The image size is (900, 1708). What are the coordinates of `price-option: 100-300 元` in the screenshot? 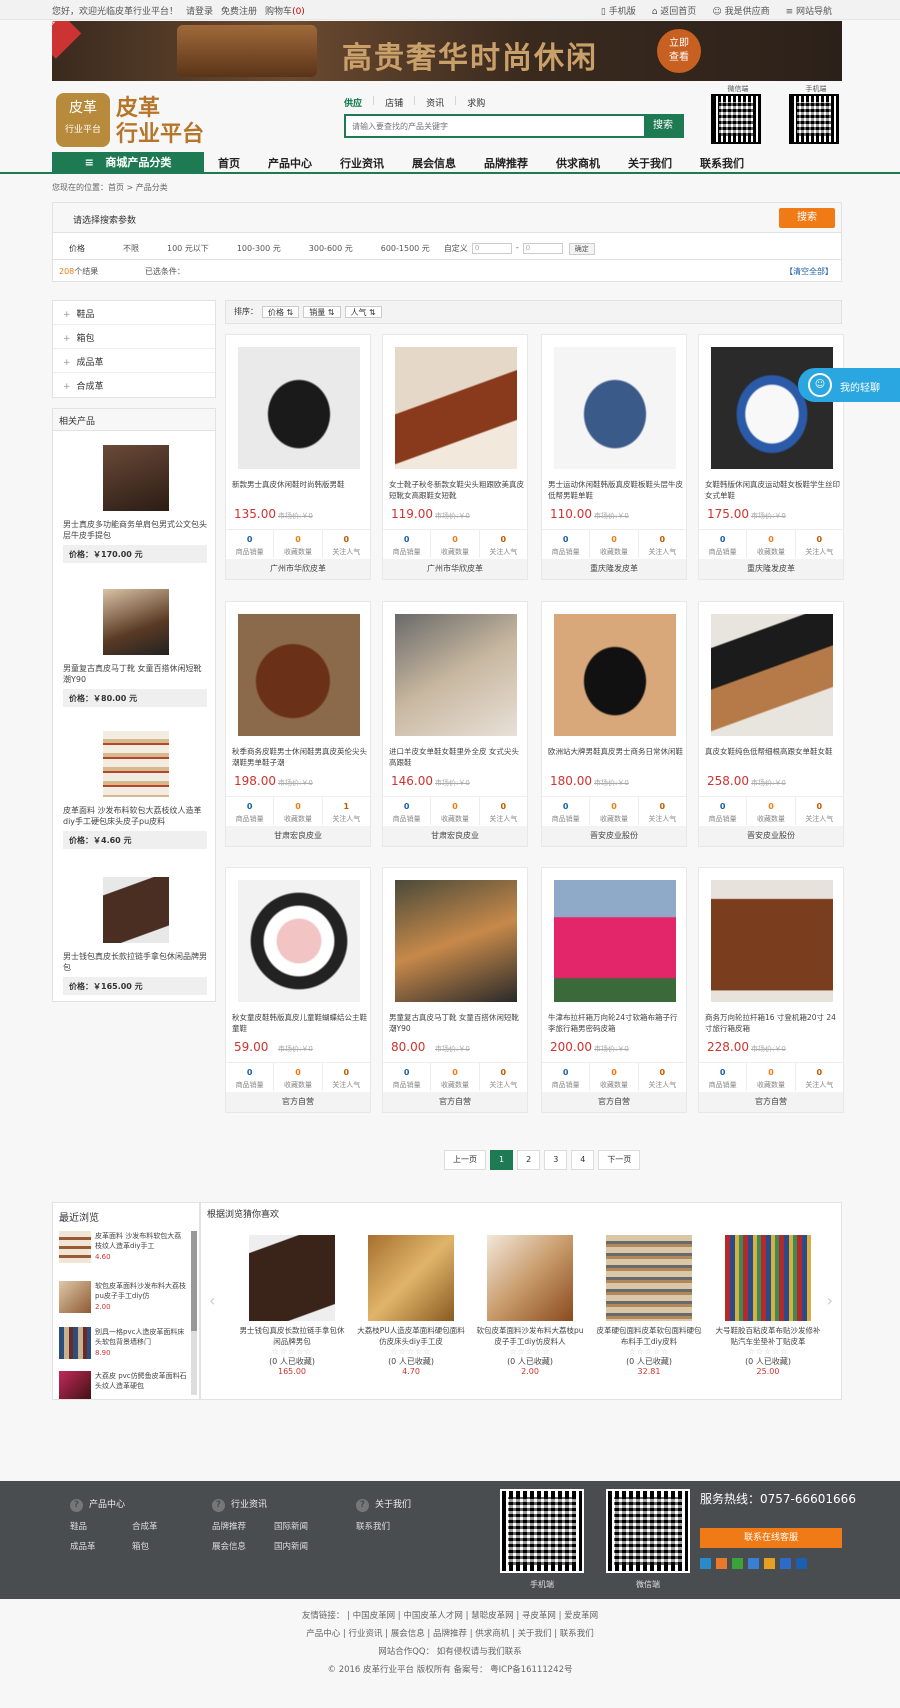 It's located at (259, 249).